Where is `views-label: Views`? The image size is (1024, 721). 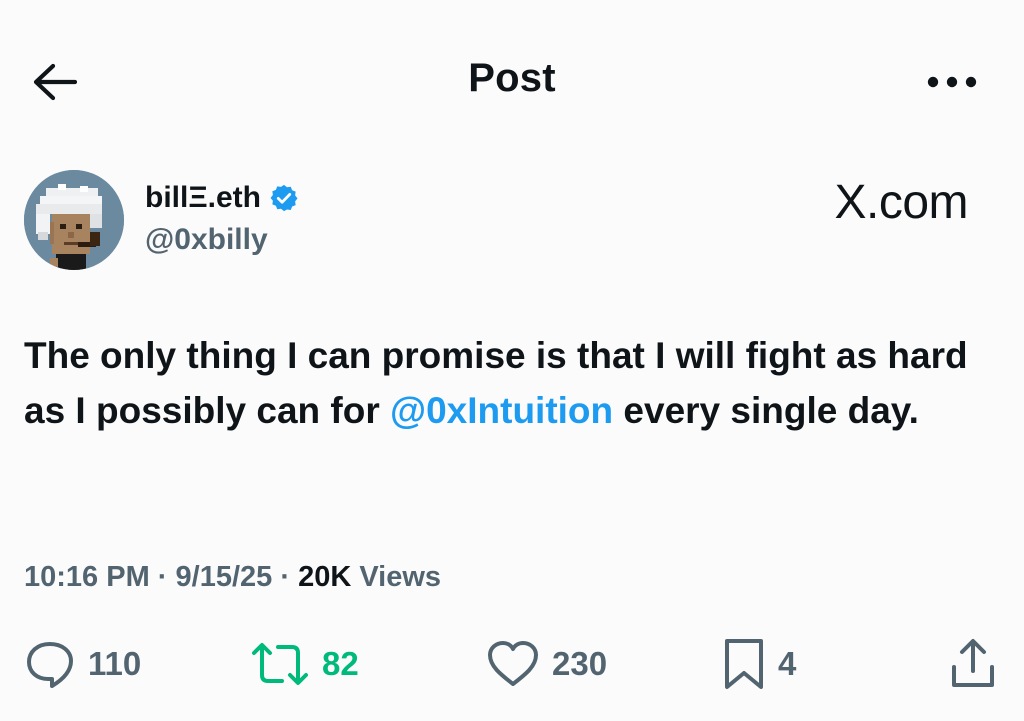 views-label: Views is located at coordinates (396, 577).